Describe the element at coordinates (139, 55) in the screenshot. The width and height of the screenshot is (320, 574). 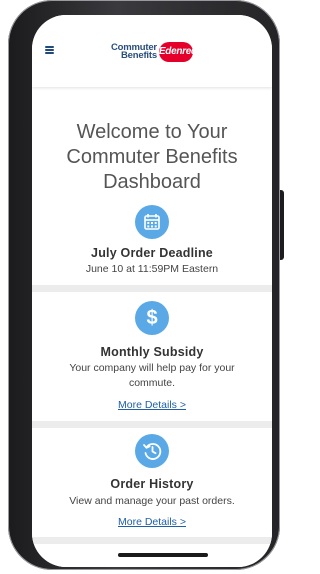
I see `logo-line-benefits: Benefits` at that location.